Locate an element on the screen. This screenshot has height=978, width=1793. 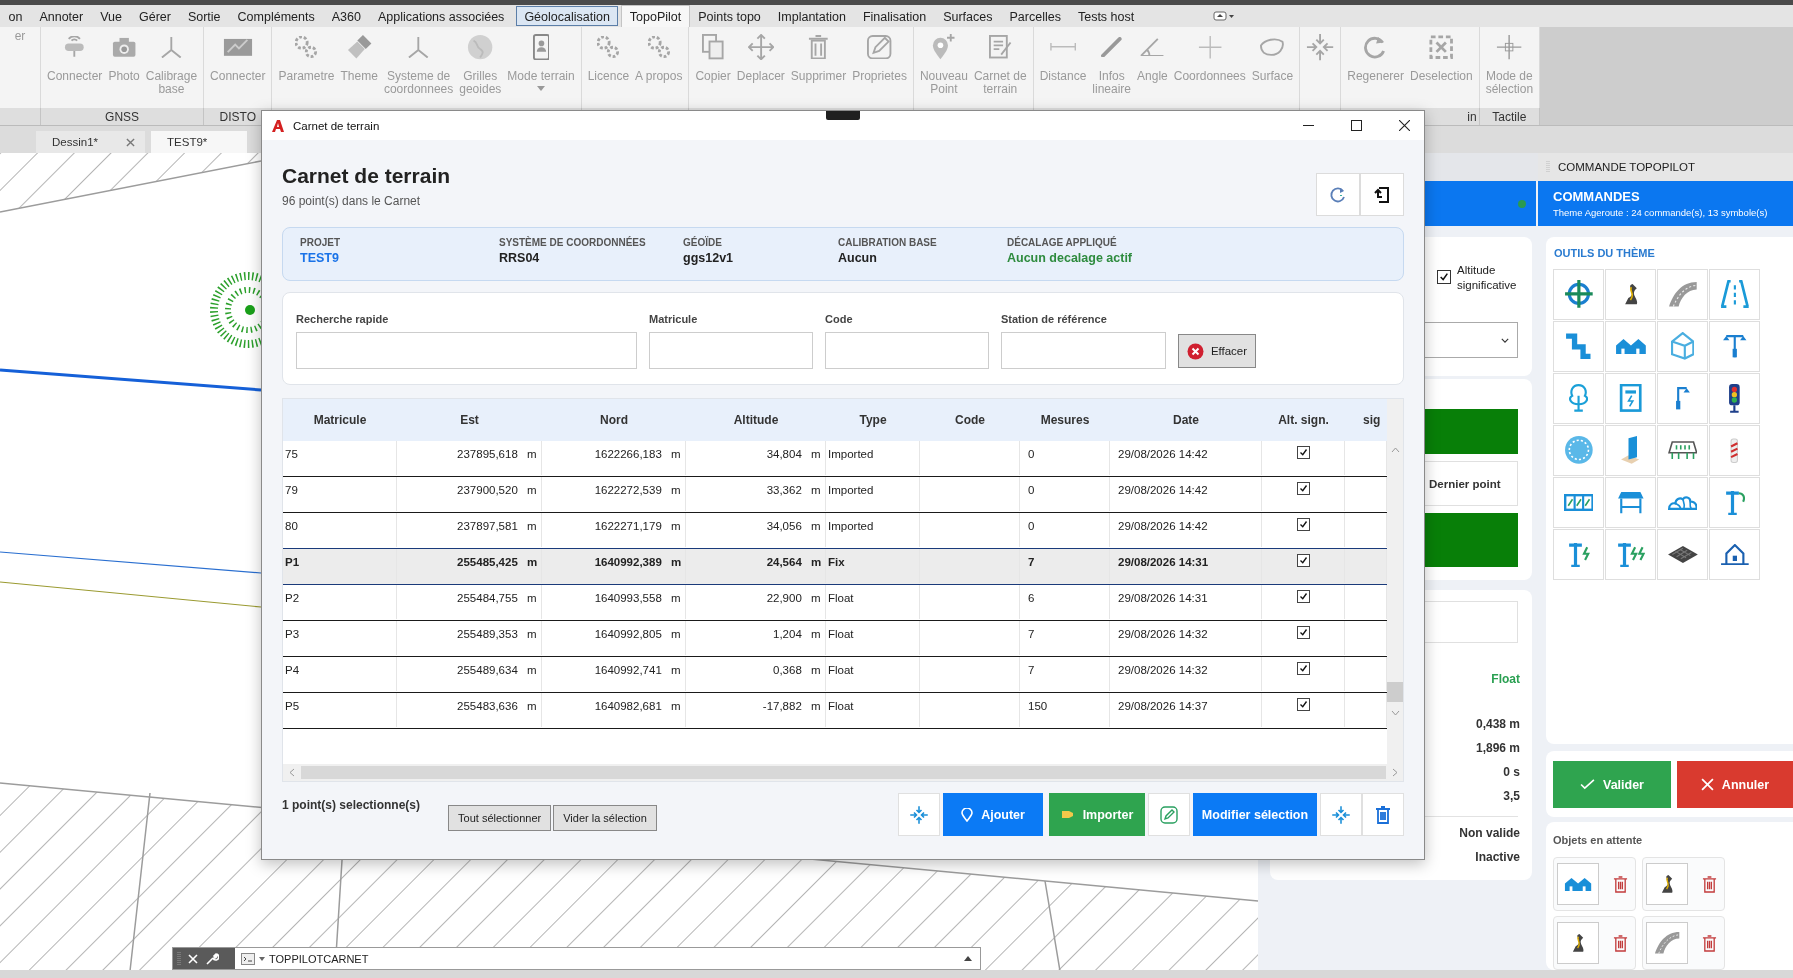
ribbon-tab: Compléments is located at coordinates (276, 16).